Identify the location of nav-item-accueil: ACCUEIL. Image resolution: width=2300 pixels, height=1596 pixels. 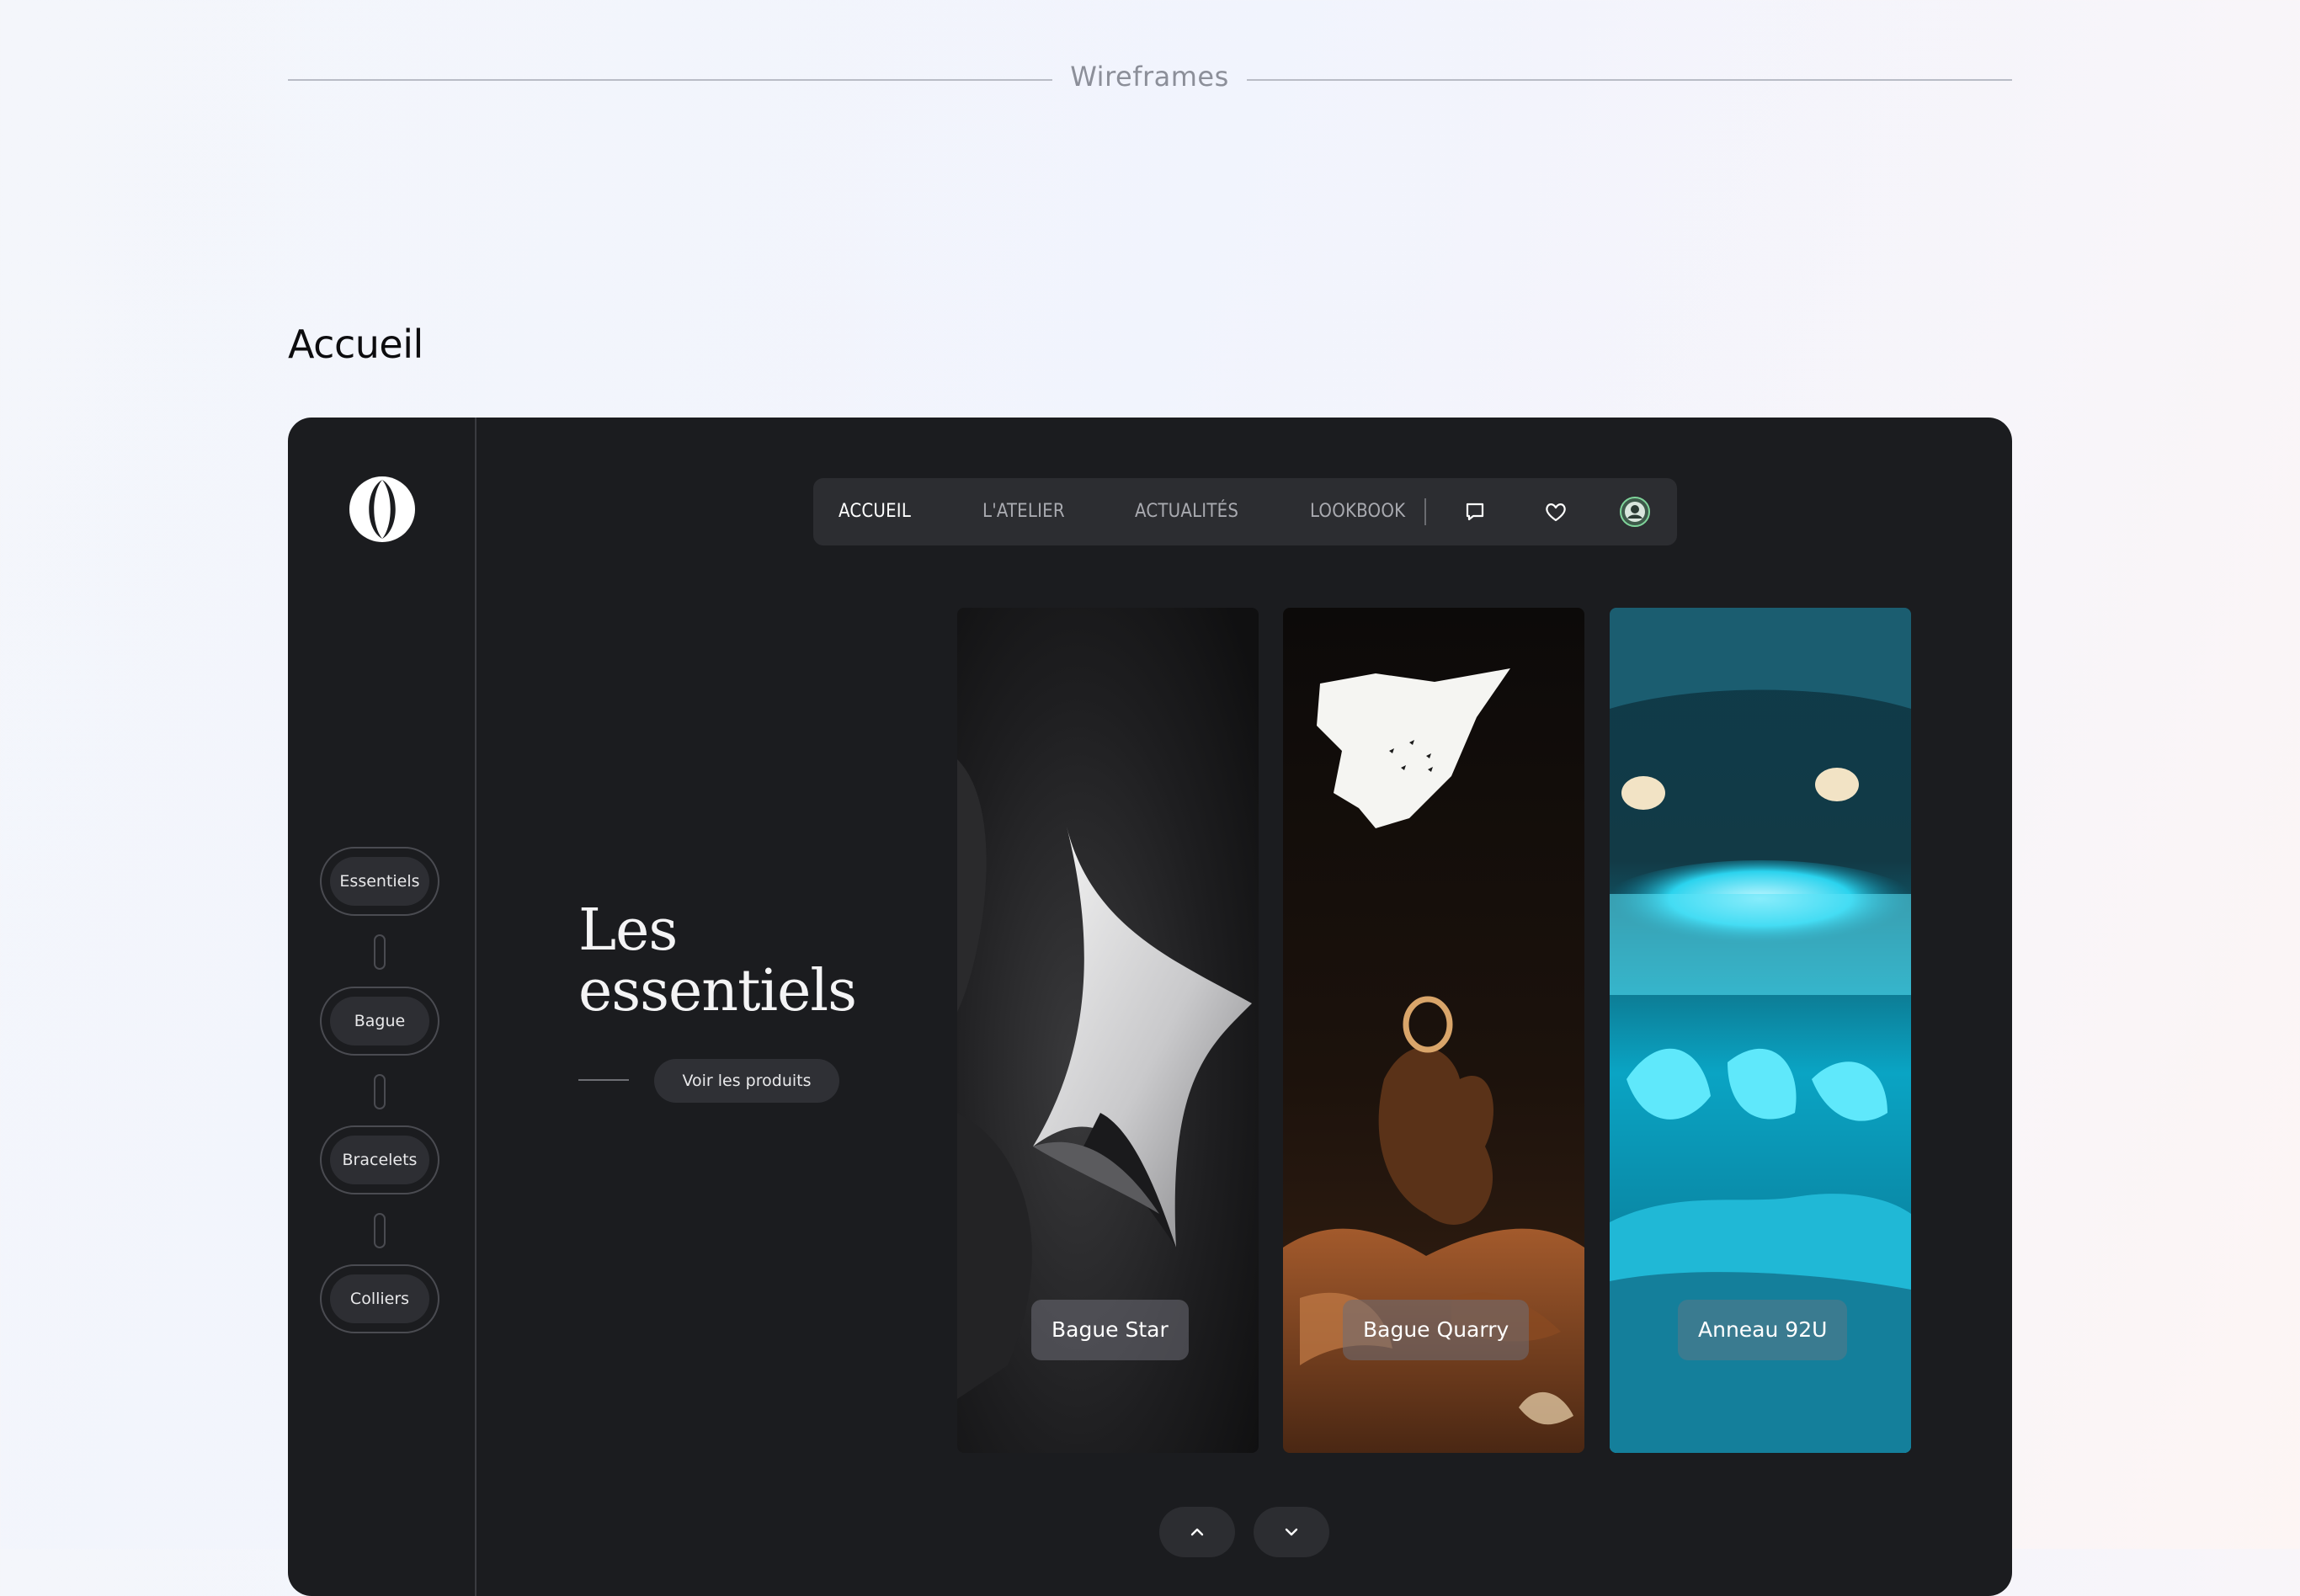
(875, 512).